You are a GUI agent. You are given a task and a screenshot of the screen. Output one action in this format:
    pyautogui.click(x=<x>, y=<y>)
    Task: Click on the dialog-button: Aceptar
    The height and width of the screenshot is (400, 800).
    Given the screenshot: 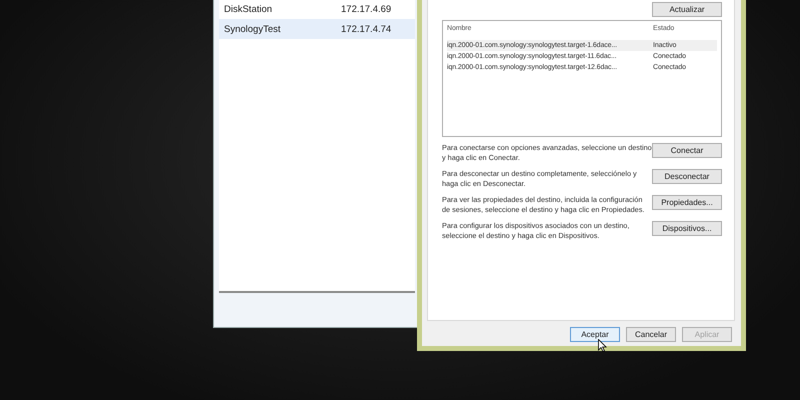 What is the action you would take?
    pyautogui.click(x=595, y=334)
    